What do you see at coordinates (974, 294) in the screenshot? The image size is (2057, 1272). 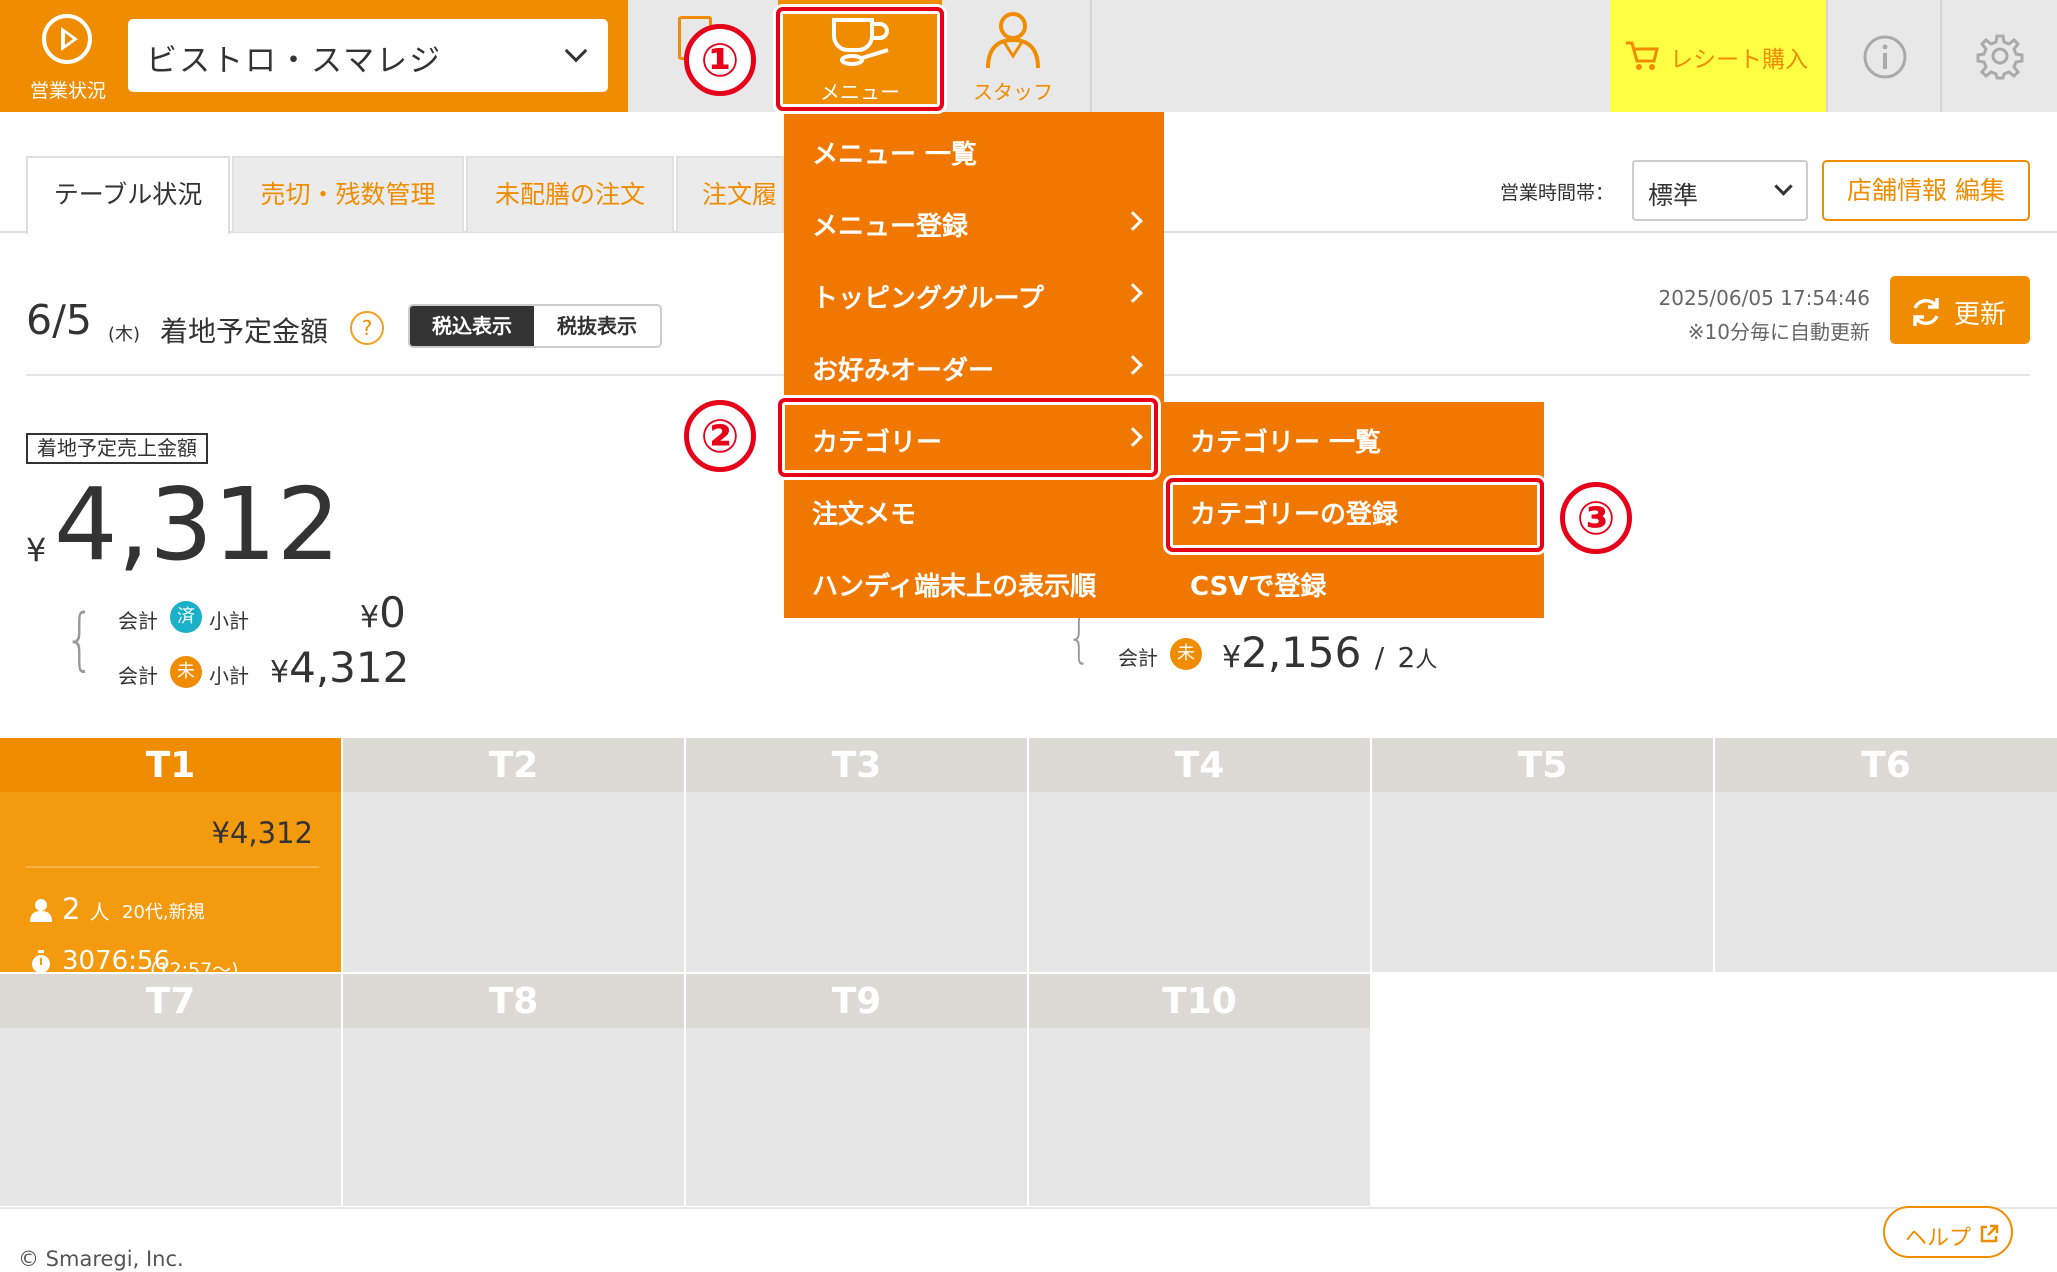 I see `menu-item-topping-group: トッピンググループ` at bounding box center [974, 294].